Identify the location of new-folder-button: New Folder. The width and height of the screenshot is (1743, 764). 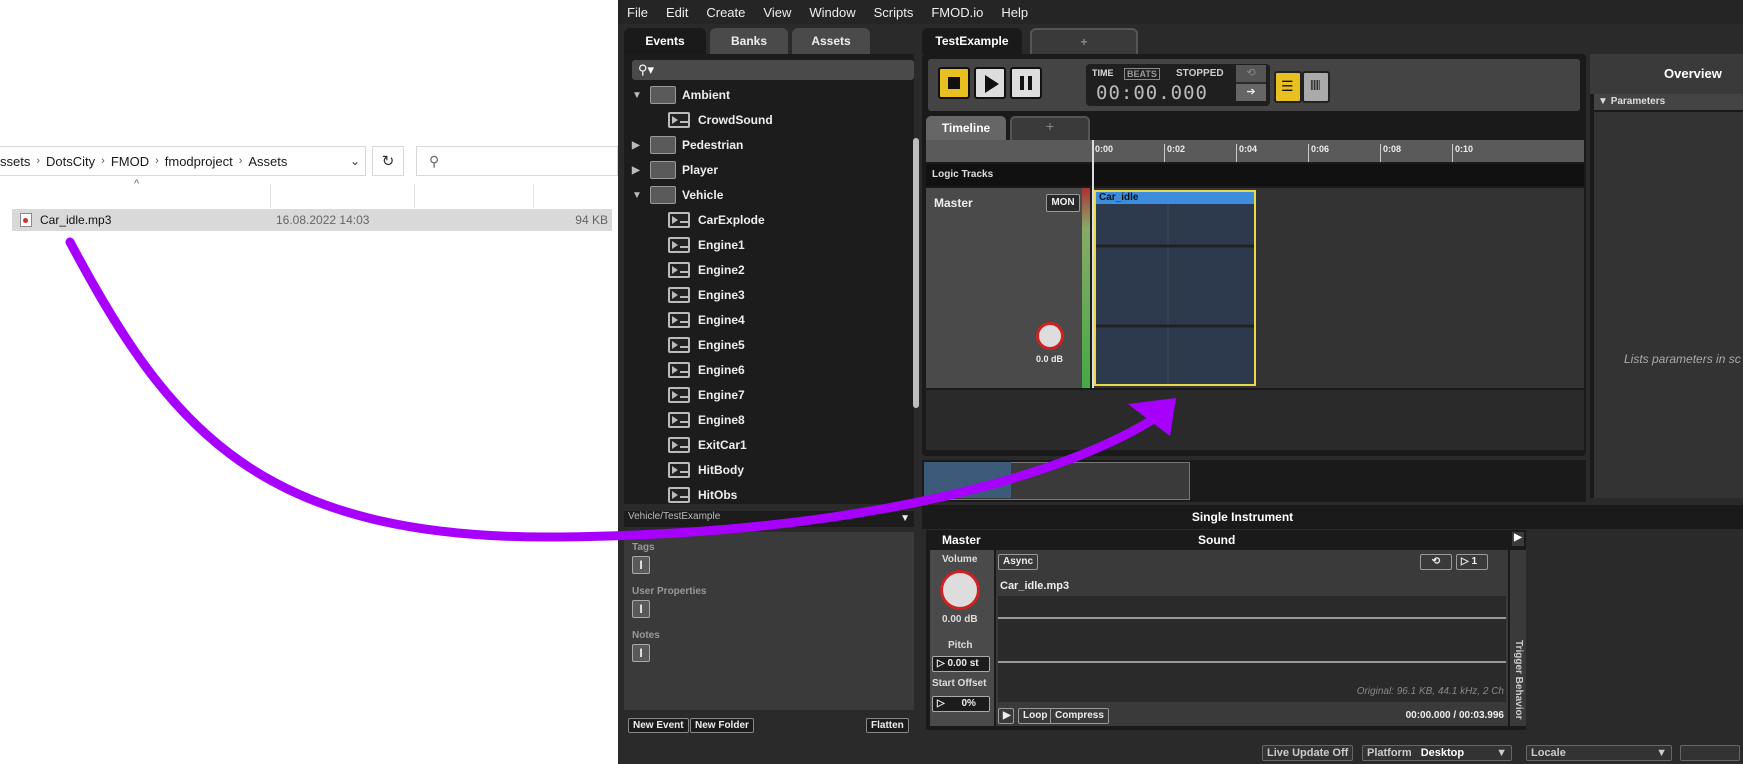
(722, 725).